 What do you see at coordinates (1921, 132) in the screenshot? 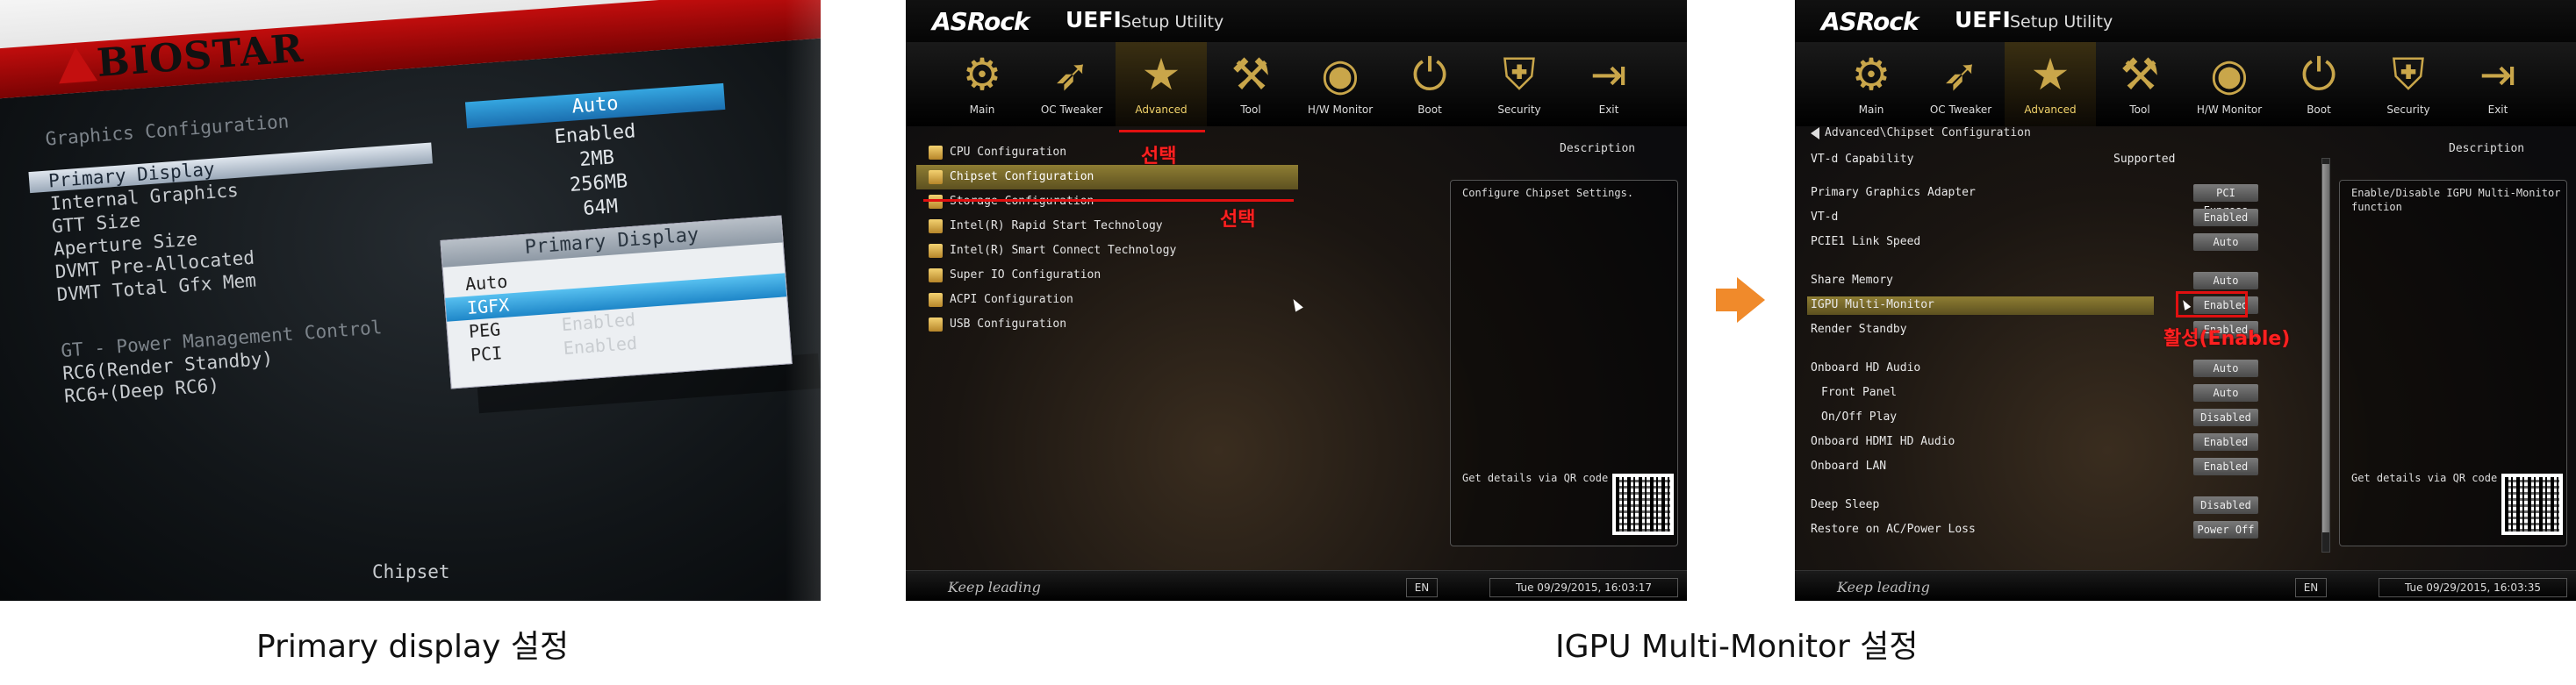
I see `breadcrumb: Advanced\Chipset Configuration` at bounding box center [1921, 132].